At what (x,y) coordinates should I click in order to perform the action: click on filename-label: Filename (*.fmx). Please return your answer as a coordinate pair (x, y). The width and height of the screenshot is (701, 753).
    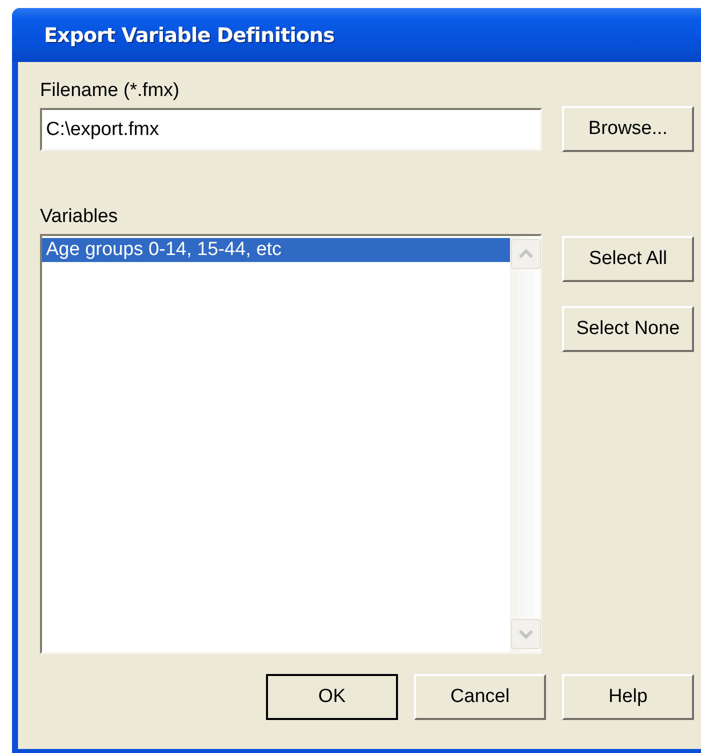
    Looking at the image, I should click on (110, 91).